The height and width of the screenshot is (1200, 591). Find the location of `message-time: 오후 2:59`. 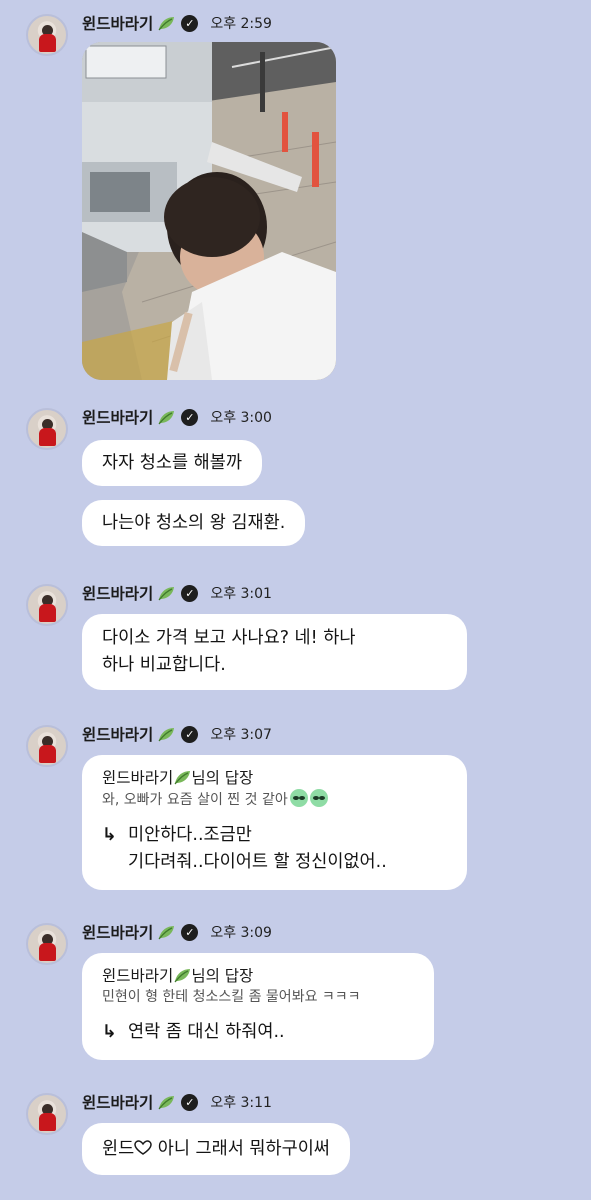

message-time: 오후 2:59 is located at coordinates (241, 24).